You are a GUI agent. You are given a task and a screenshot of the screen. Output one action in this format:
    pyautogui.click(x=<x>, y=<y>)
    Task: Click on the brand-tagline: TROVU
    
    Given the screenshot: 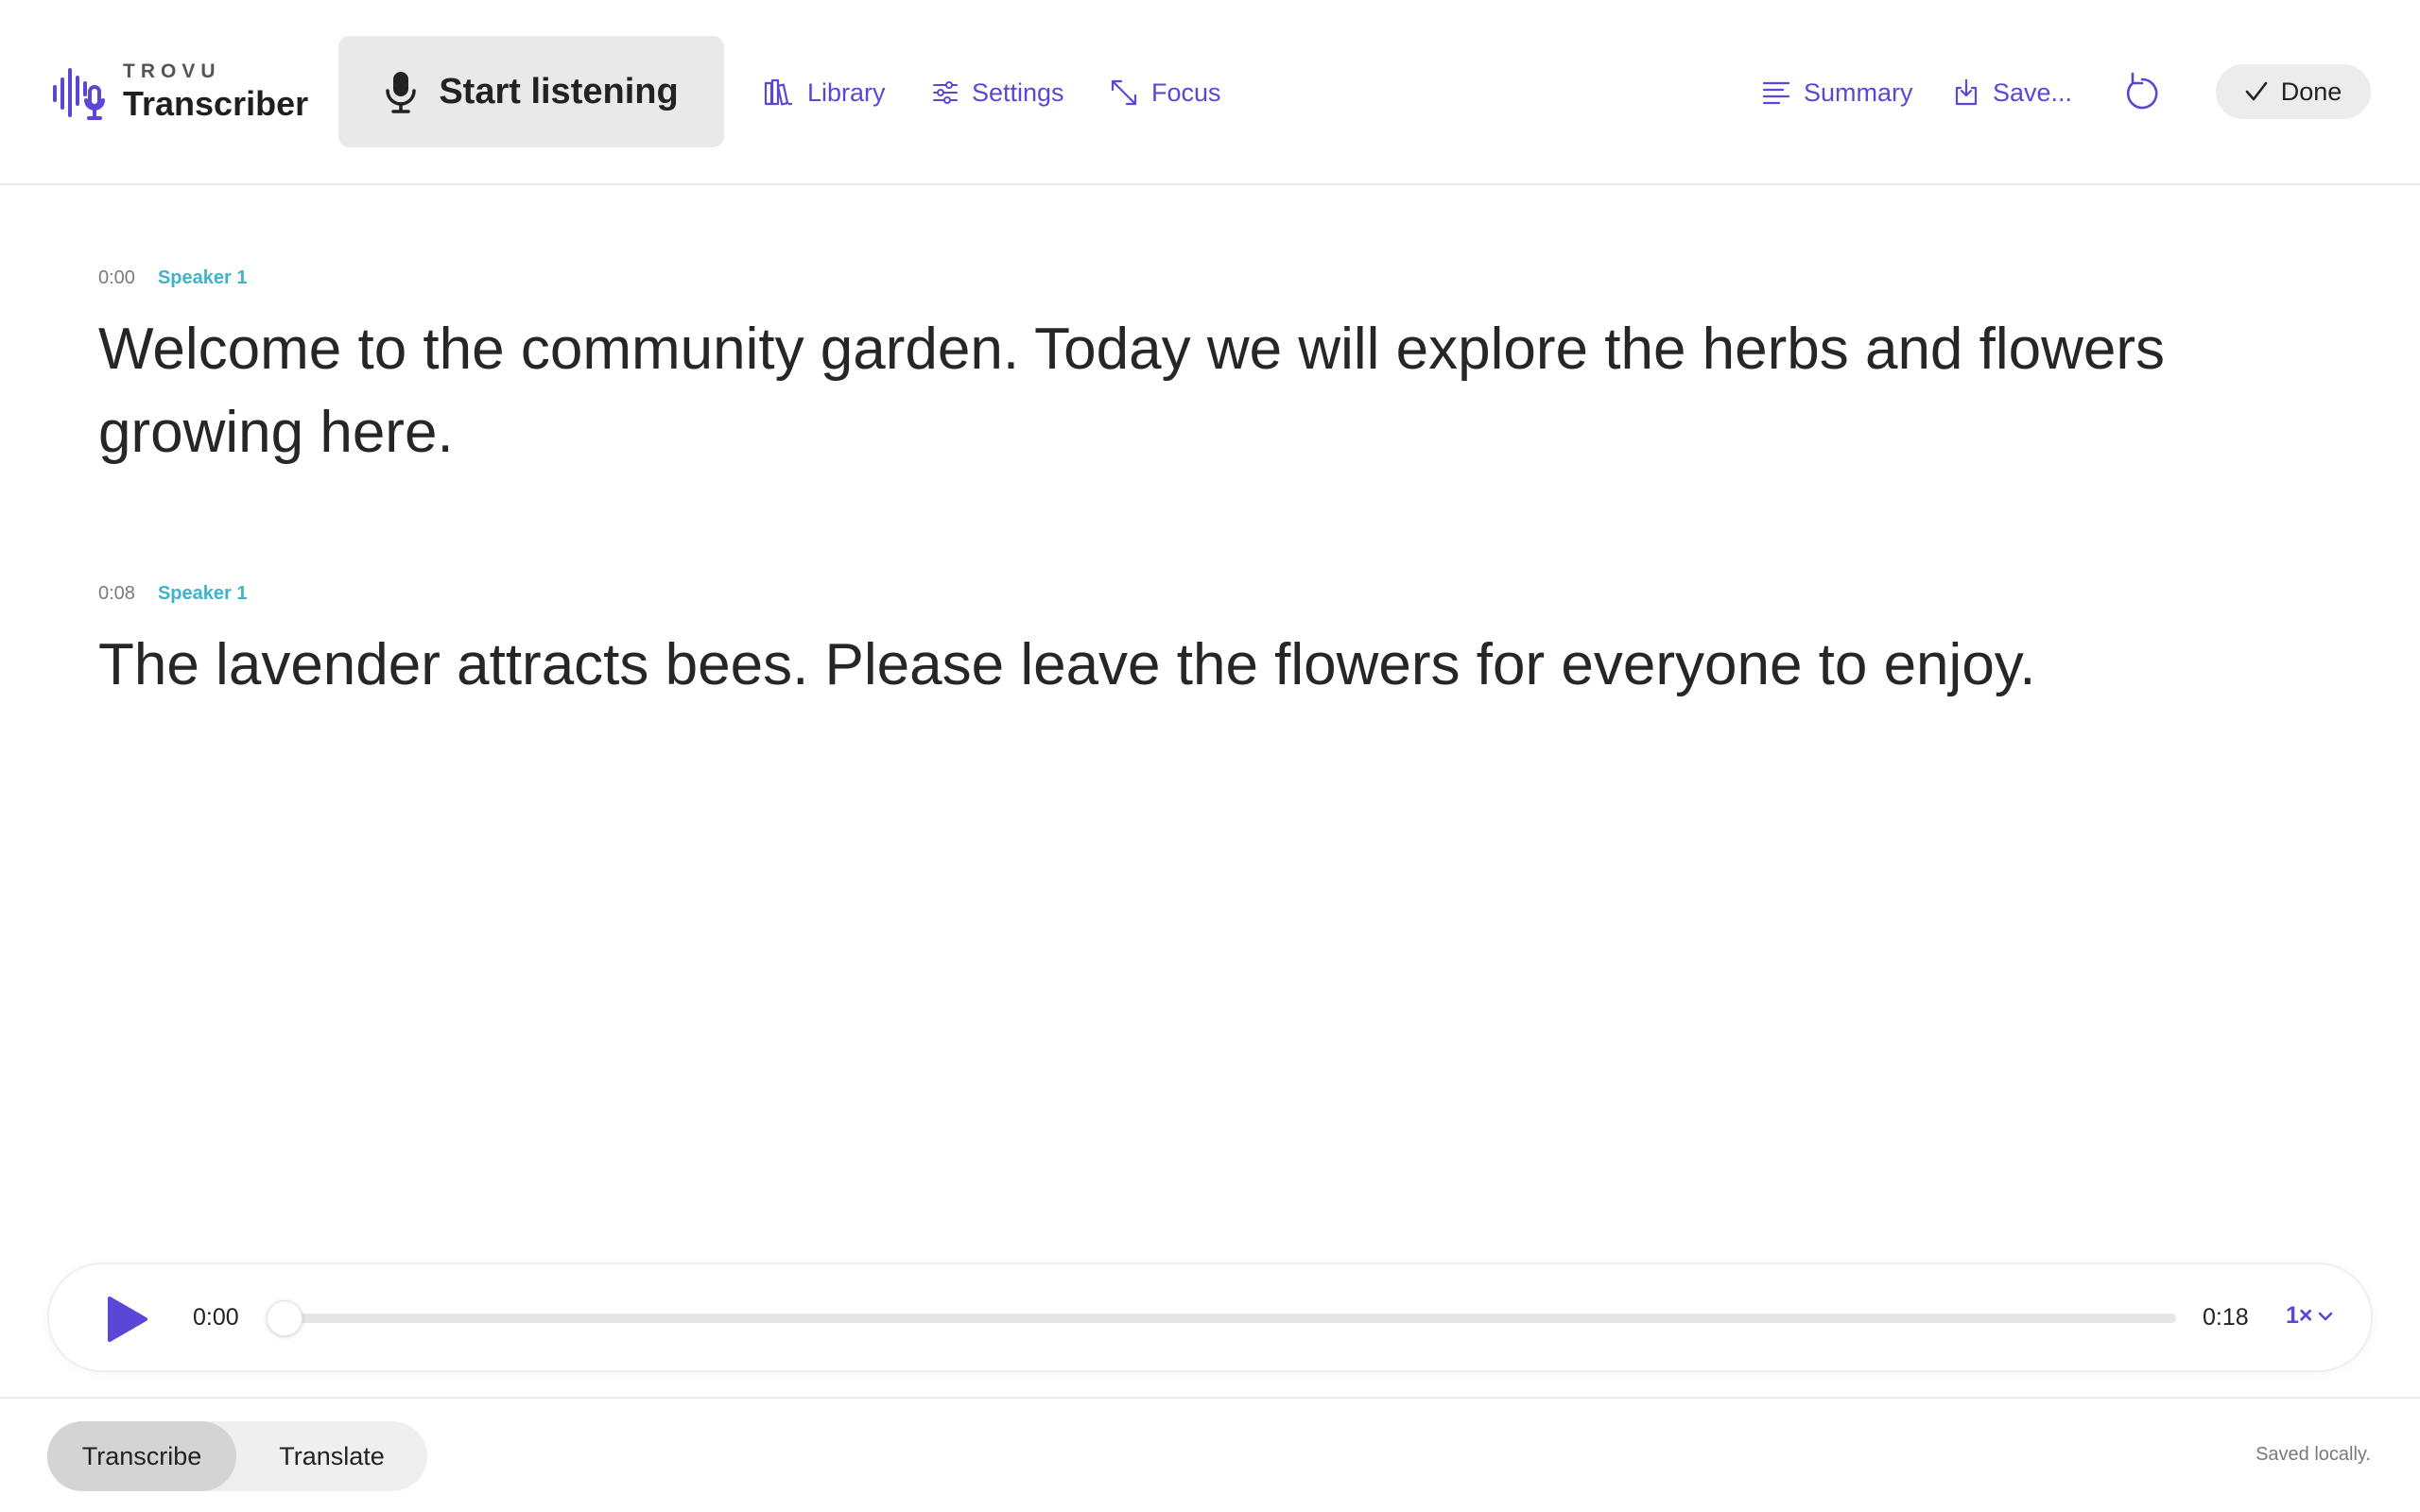 What is the action you would take?
    pyautogui.click(x=172, y=71)
    